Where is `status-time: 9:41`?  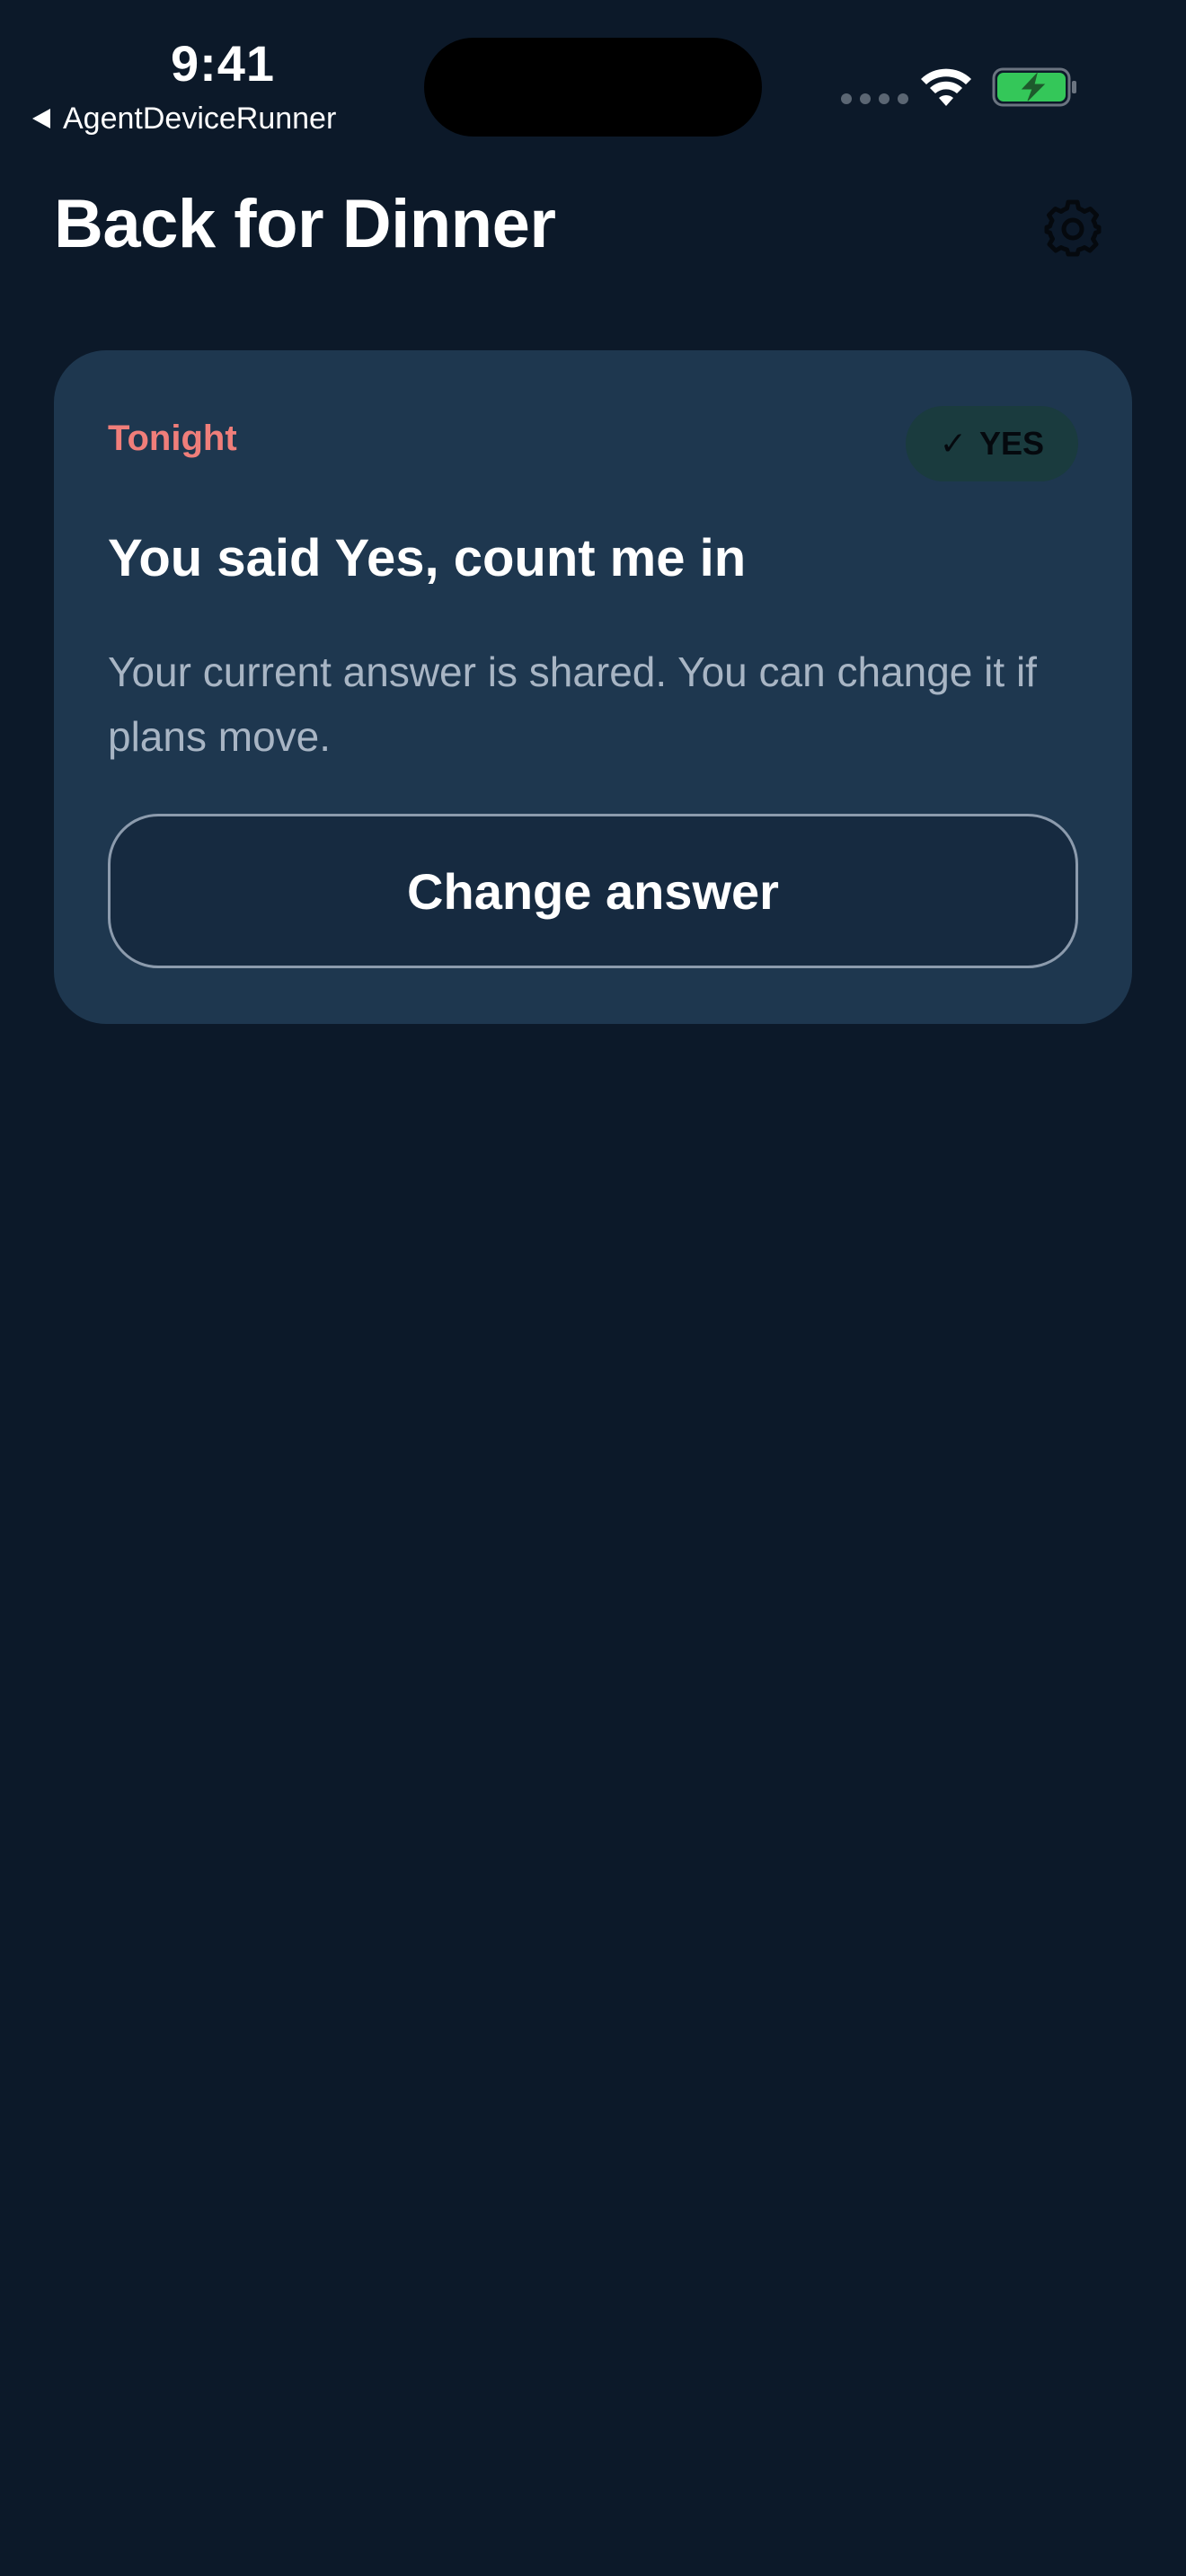 status-time: 9:41 is located at coordinates (223, 63).